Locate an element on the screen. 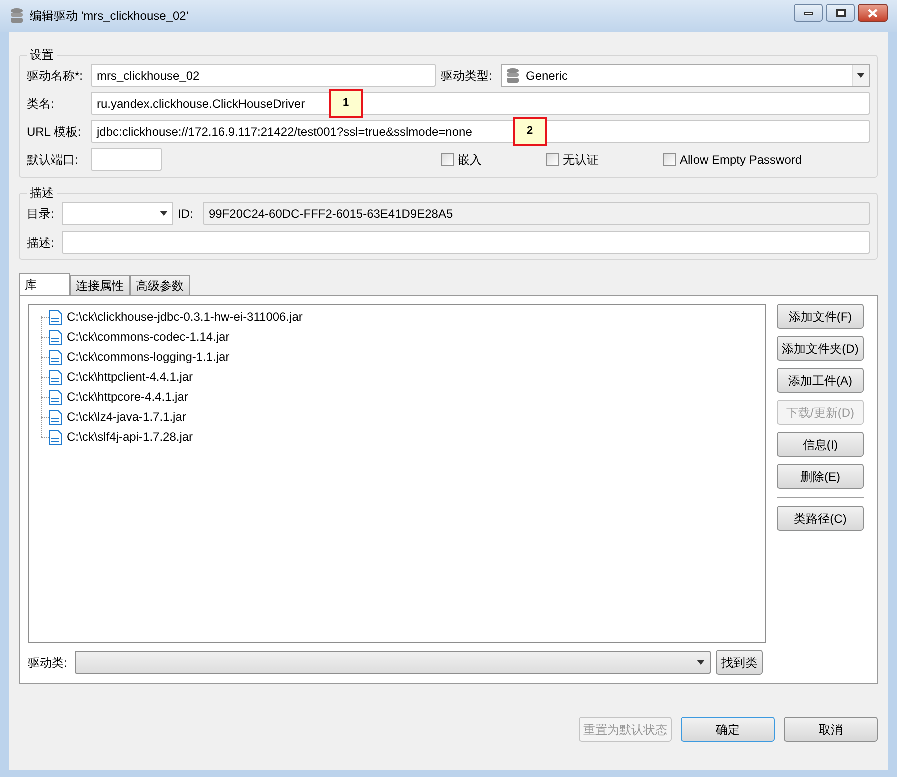  callout-badge: 2 is located at coordinates (530, 131).